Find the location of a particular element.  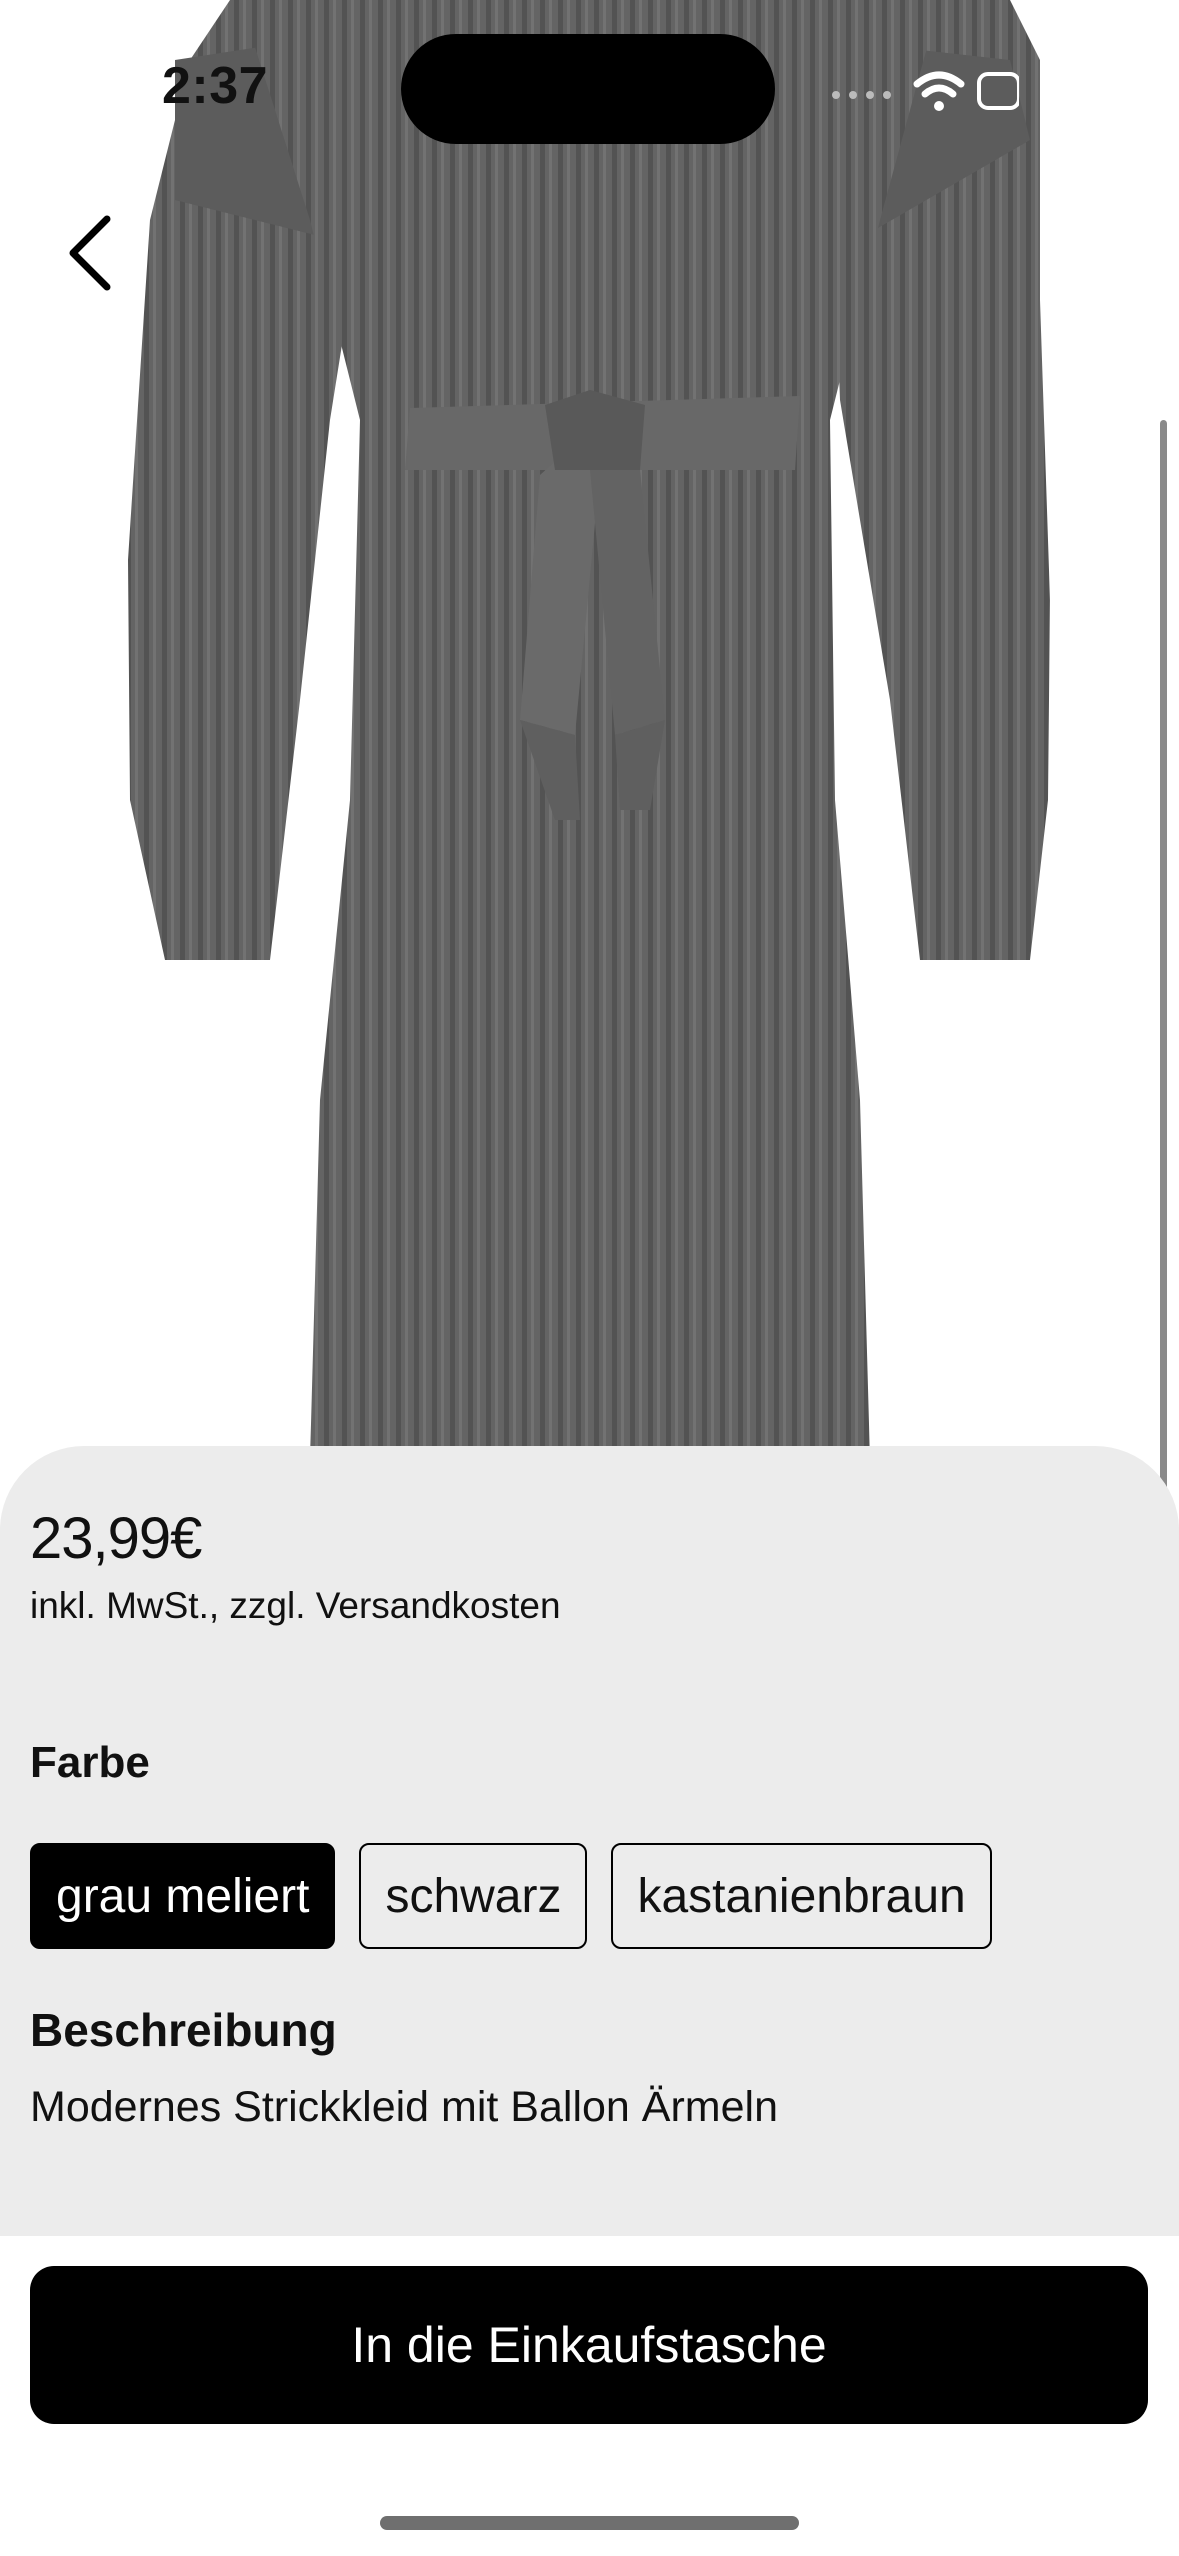

color-option-kastanienbraun: kastanienbraun is located at coordinates (801, 1896).